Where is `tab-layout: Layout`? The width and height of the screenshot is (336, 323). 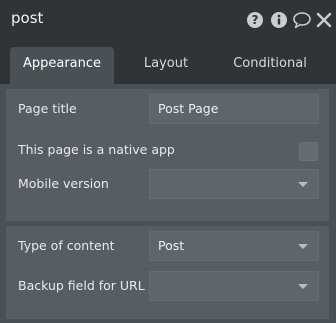
tab-layout: Layout is located at coordinates (166, 65).